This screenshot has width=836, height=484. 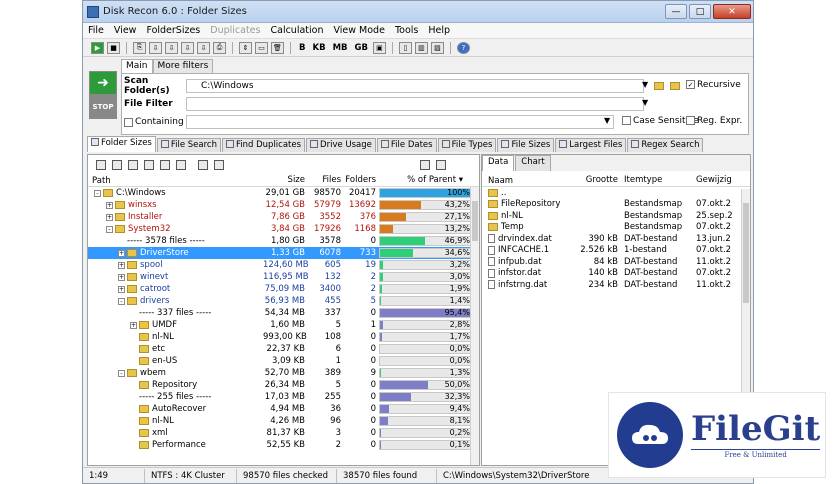 What do you see at coordinates (133, 165) in the screenshot?
I see `expand-level-2-icon` at bounding box center [133, 165].